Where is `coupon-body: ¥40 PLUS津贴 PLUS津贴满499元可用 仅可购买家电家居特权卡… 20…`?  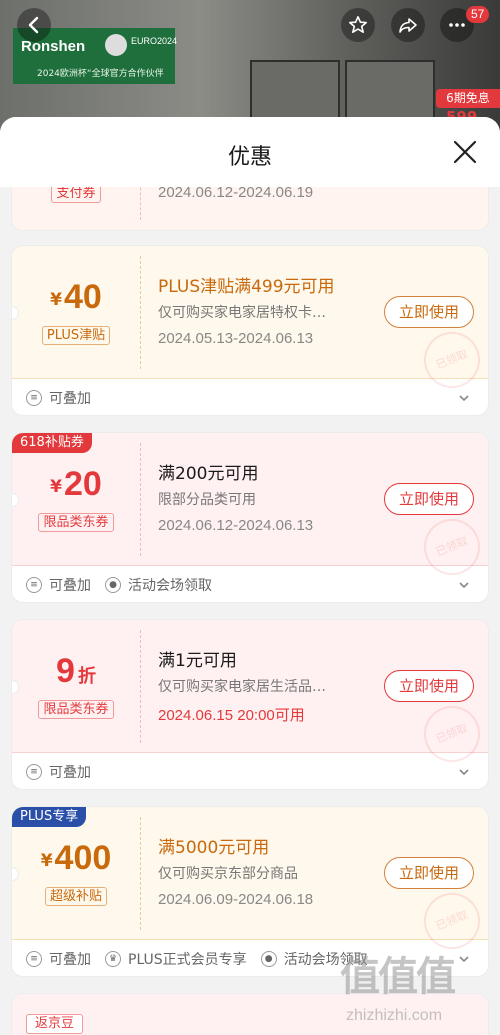 coupon-body: ¥40 PLUS津贴 PLUS津贴满499元可用 仅可购买家电家居特权卡… 20… is located at coordinates (250, 321).